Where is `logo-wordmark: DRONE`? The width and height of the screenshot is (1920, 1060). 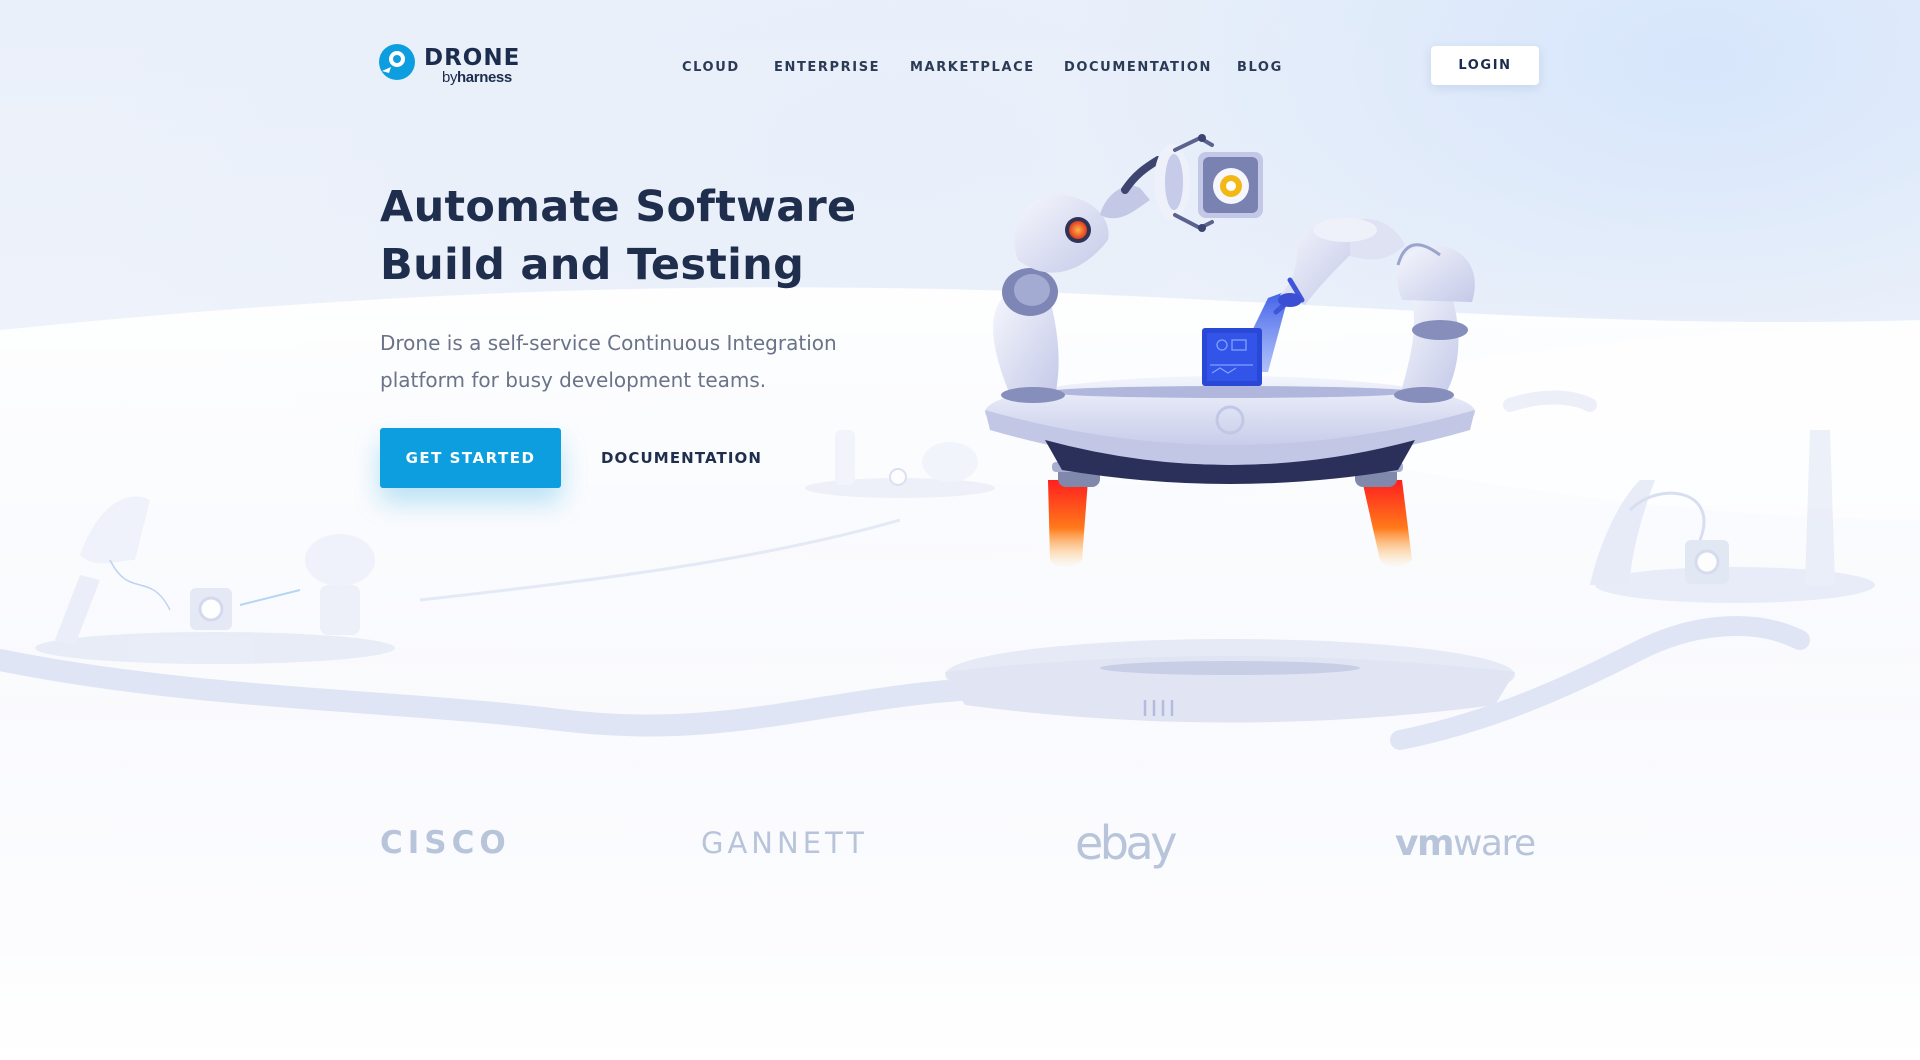 logo-wordmark: DRONE is located at coordinates (472, 58).